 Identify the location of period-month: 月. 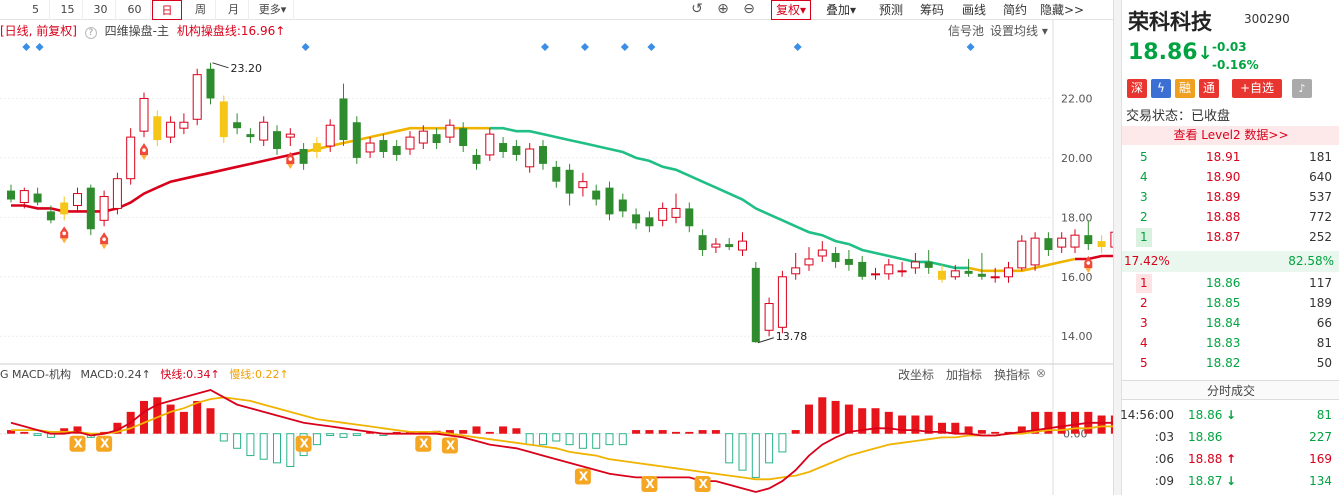
(234, 10).